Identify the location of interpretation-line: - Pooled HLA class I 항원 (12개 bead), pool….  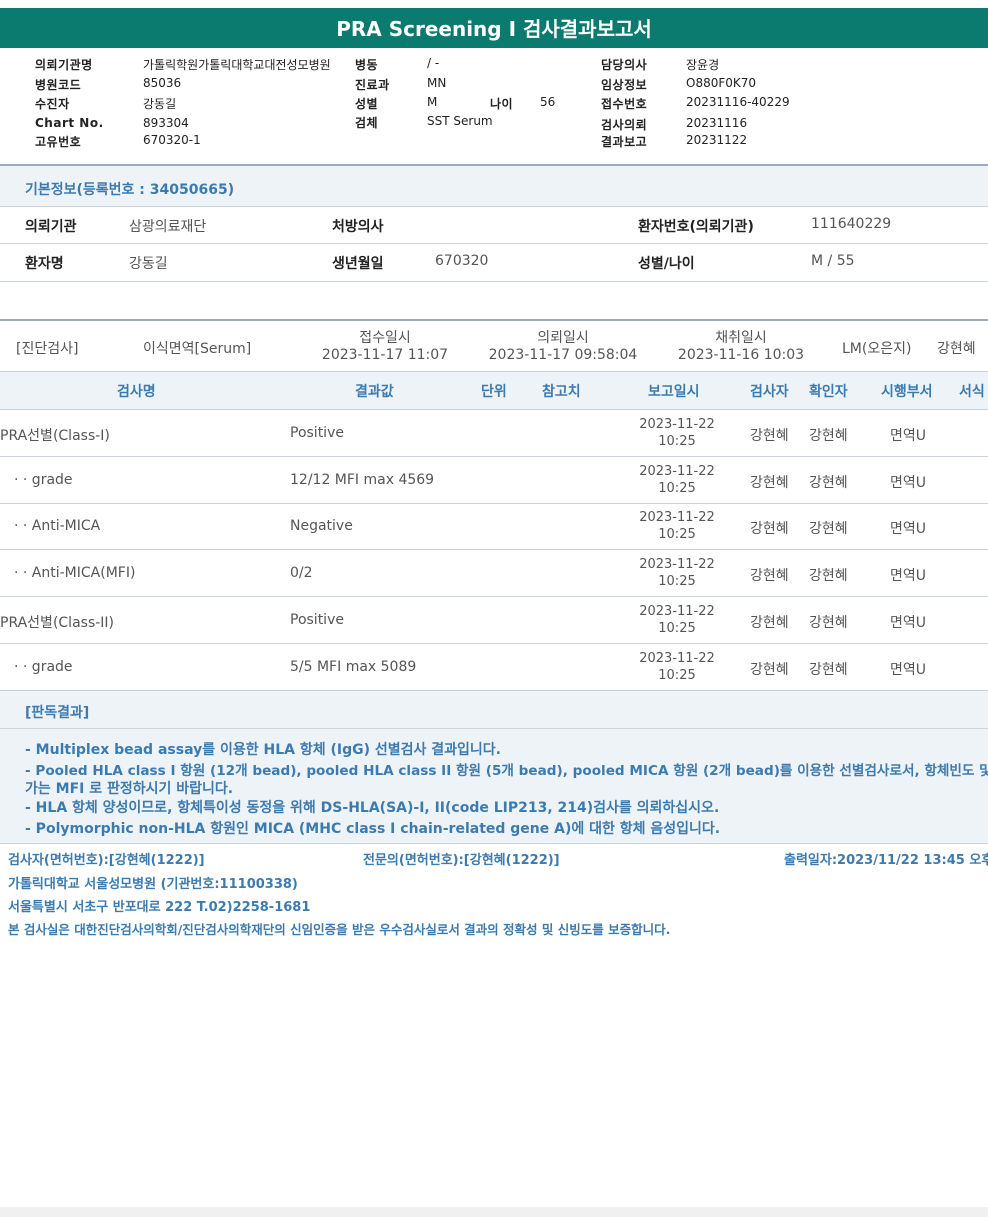
(506, 771).